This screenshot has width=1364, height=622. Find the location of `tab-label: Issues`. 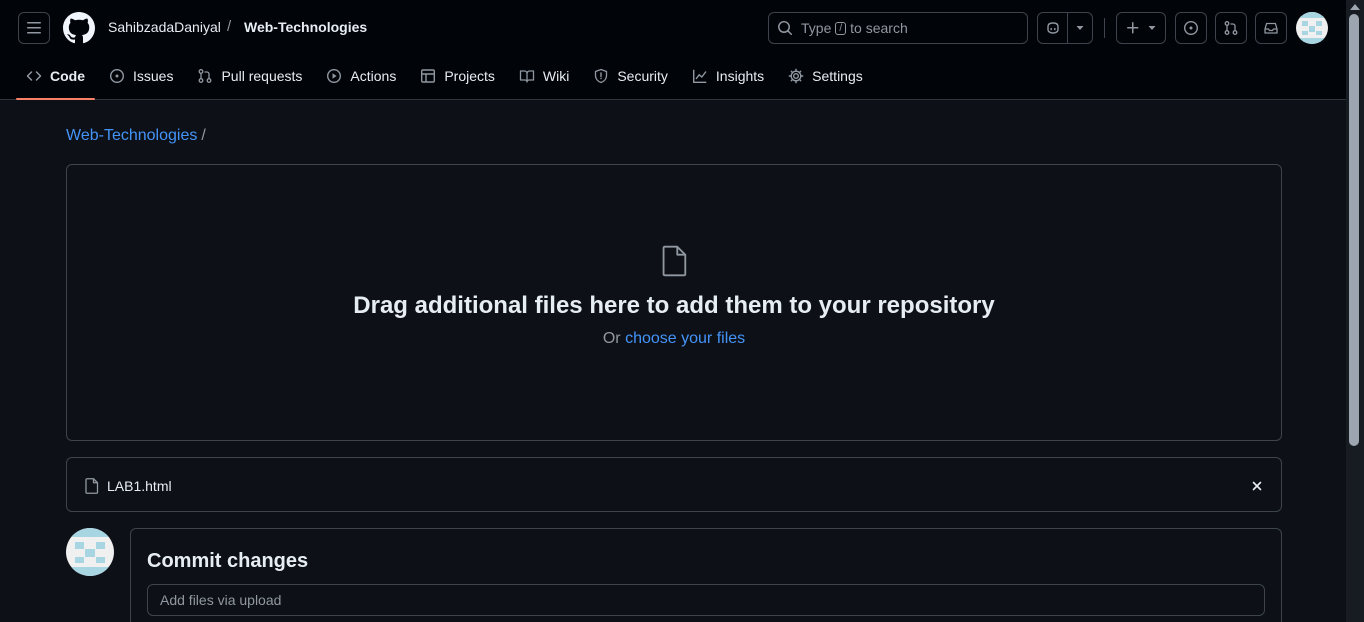

tab-label: Issues is located at coordinates (153, 76).